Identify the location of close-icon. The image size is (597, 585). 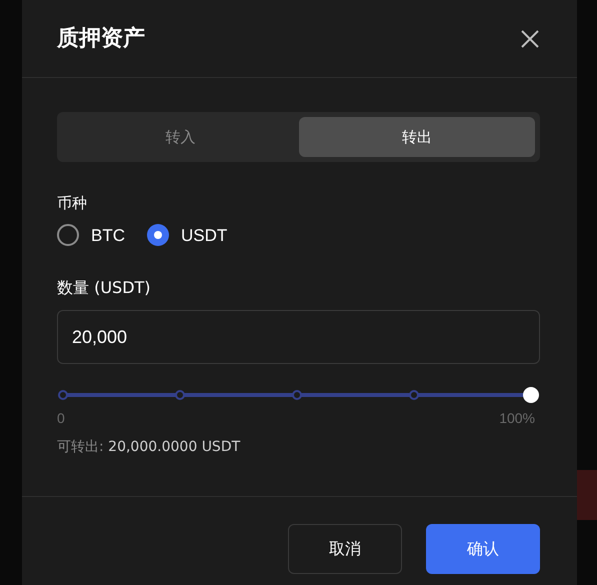
(530, 38).